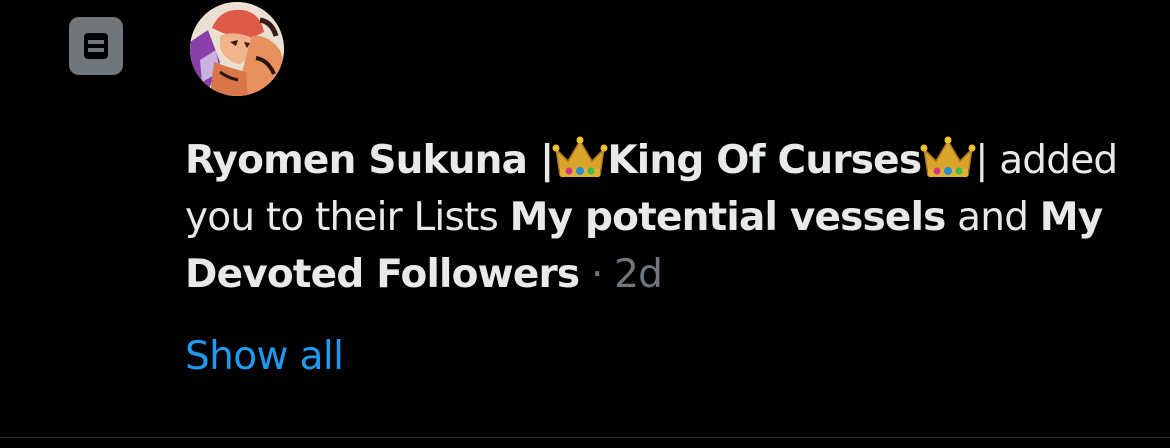 The height and width of the screenshot is (448, 1170). What do you see at coordinates (764, 160) in the screenshot?
I see `actor-title: King Of Curses` at bounding box center [764, 160].